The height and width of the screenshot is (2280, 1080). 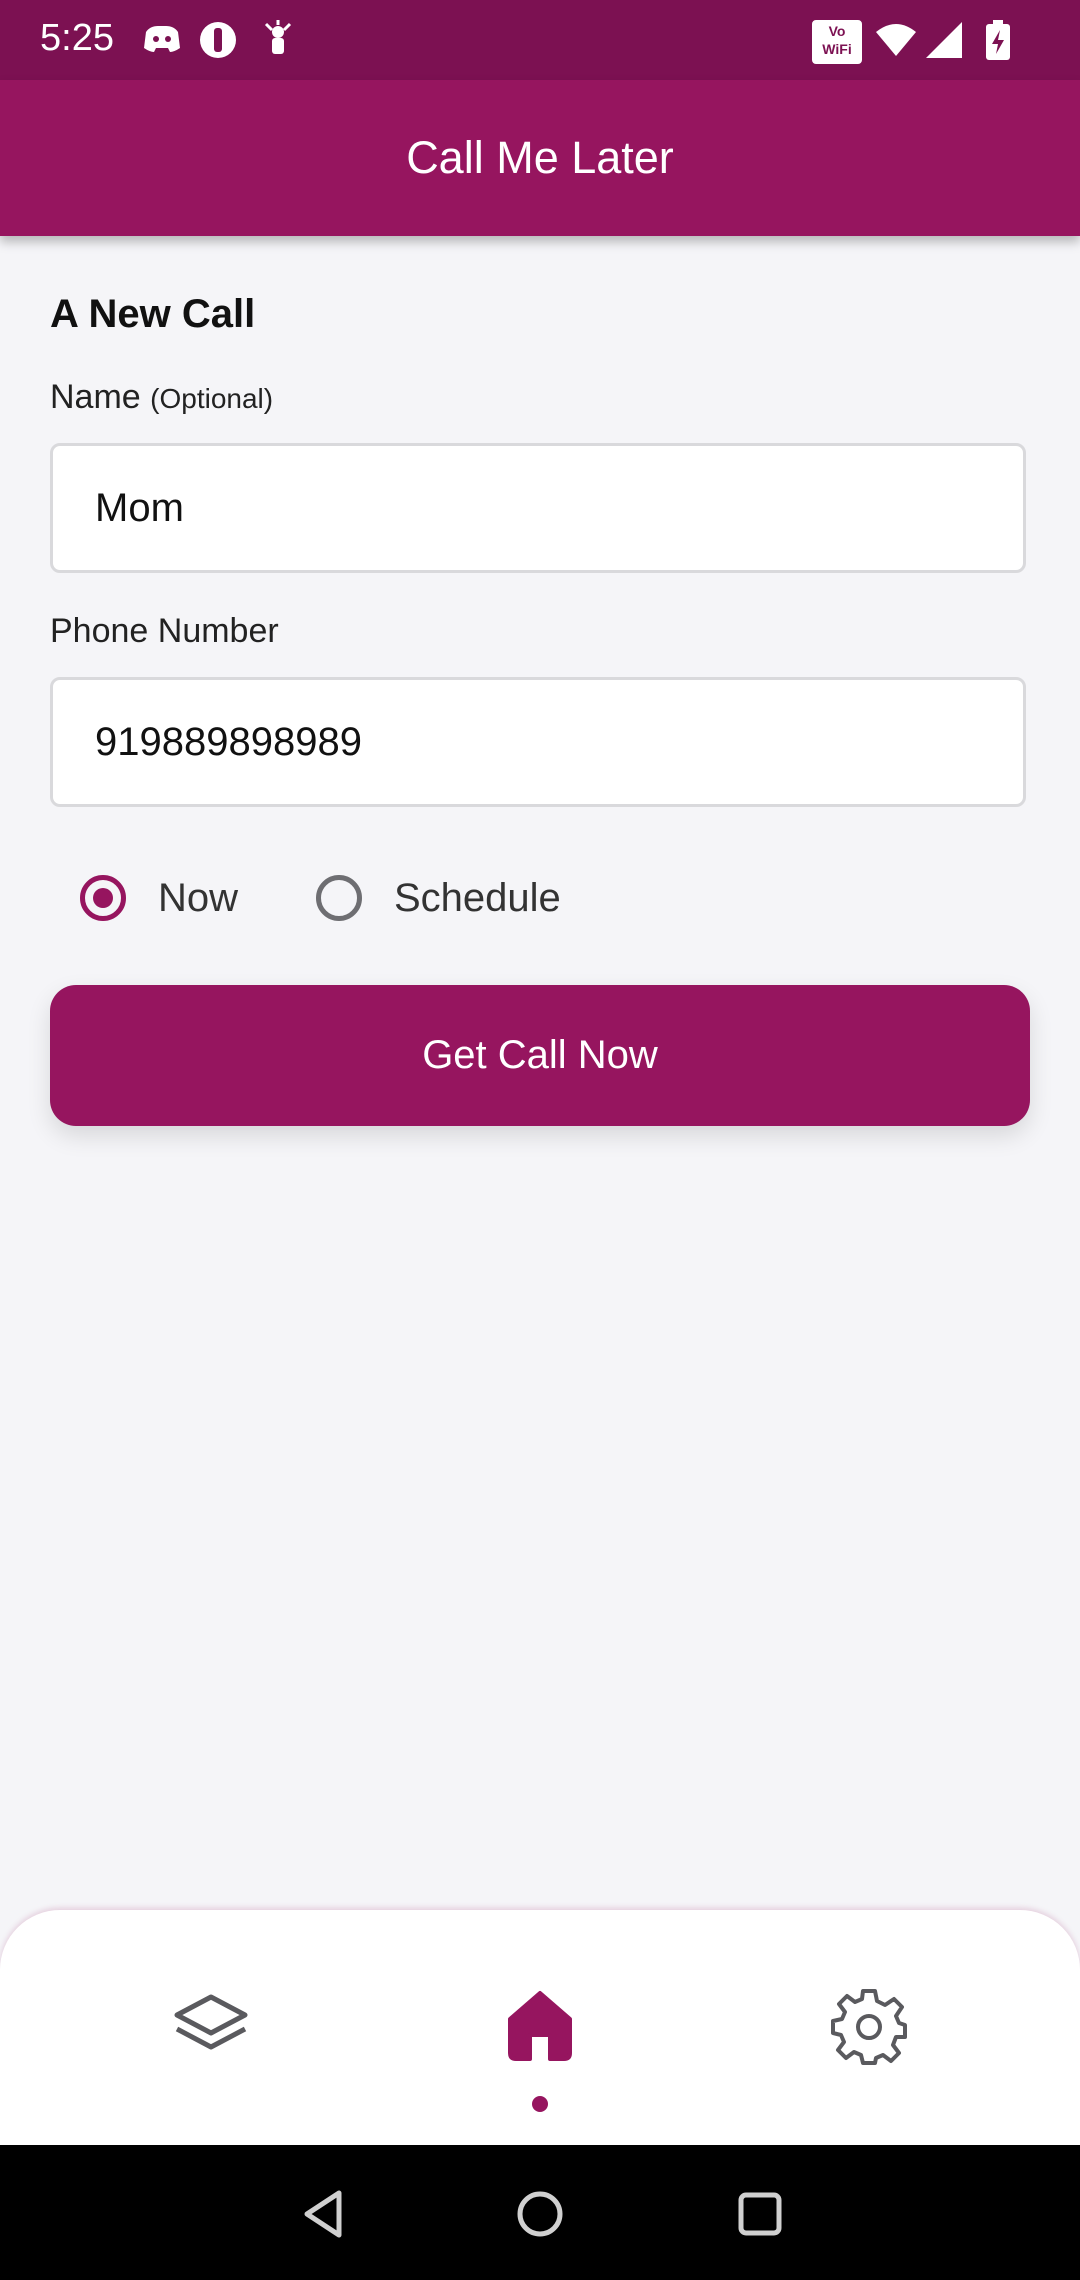 I want to click on section-title: A New Call, so click(x=153, y=314).